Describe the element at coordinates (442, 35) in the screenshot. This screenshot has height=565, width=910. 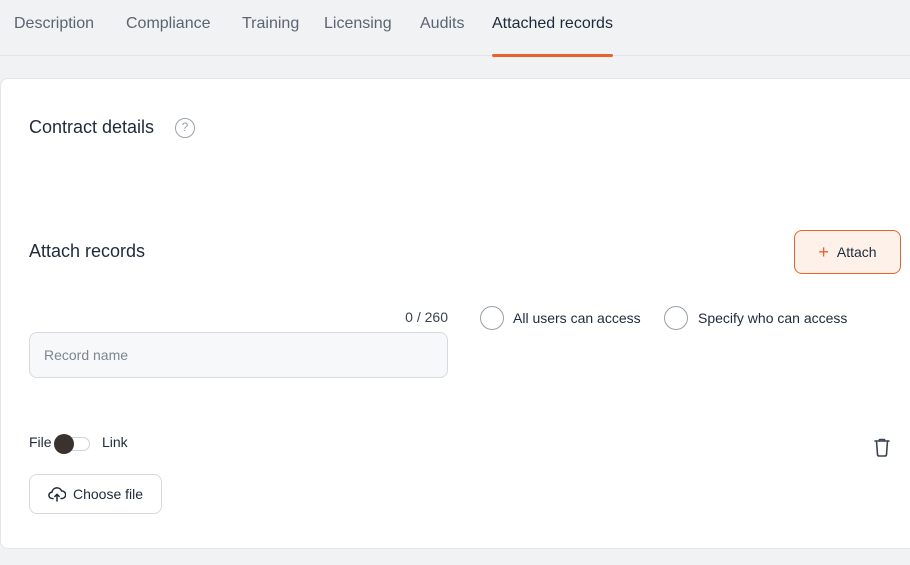
I see `tab-audits: Audits` at that location.